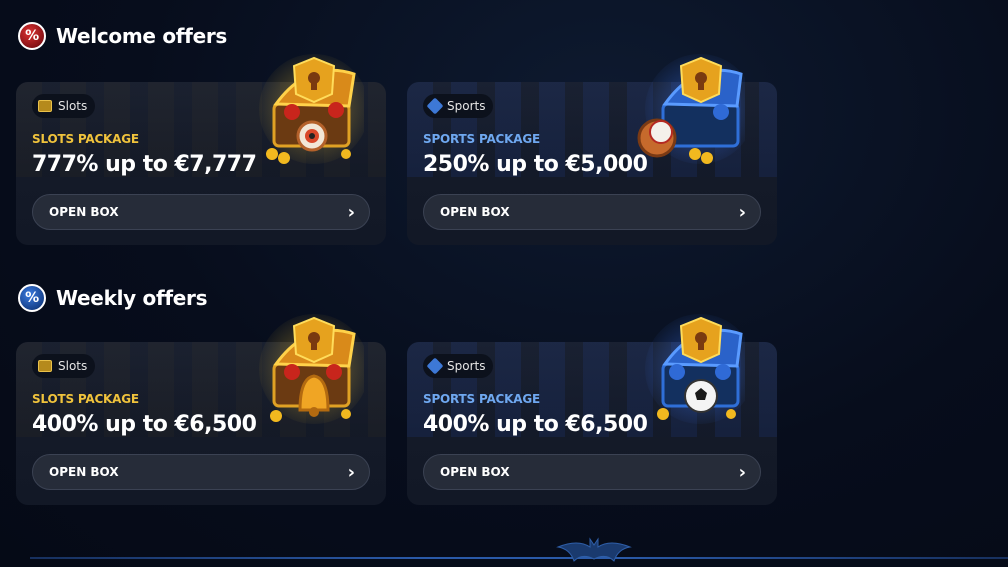 This screenshot has height=567, width=1008. What do you see at coordinates (519, 558) in the screenshot?
I see `footer-divider` at bounding box center [519, 558].